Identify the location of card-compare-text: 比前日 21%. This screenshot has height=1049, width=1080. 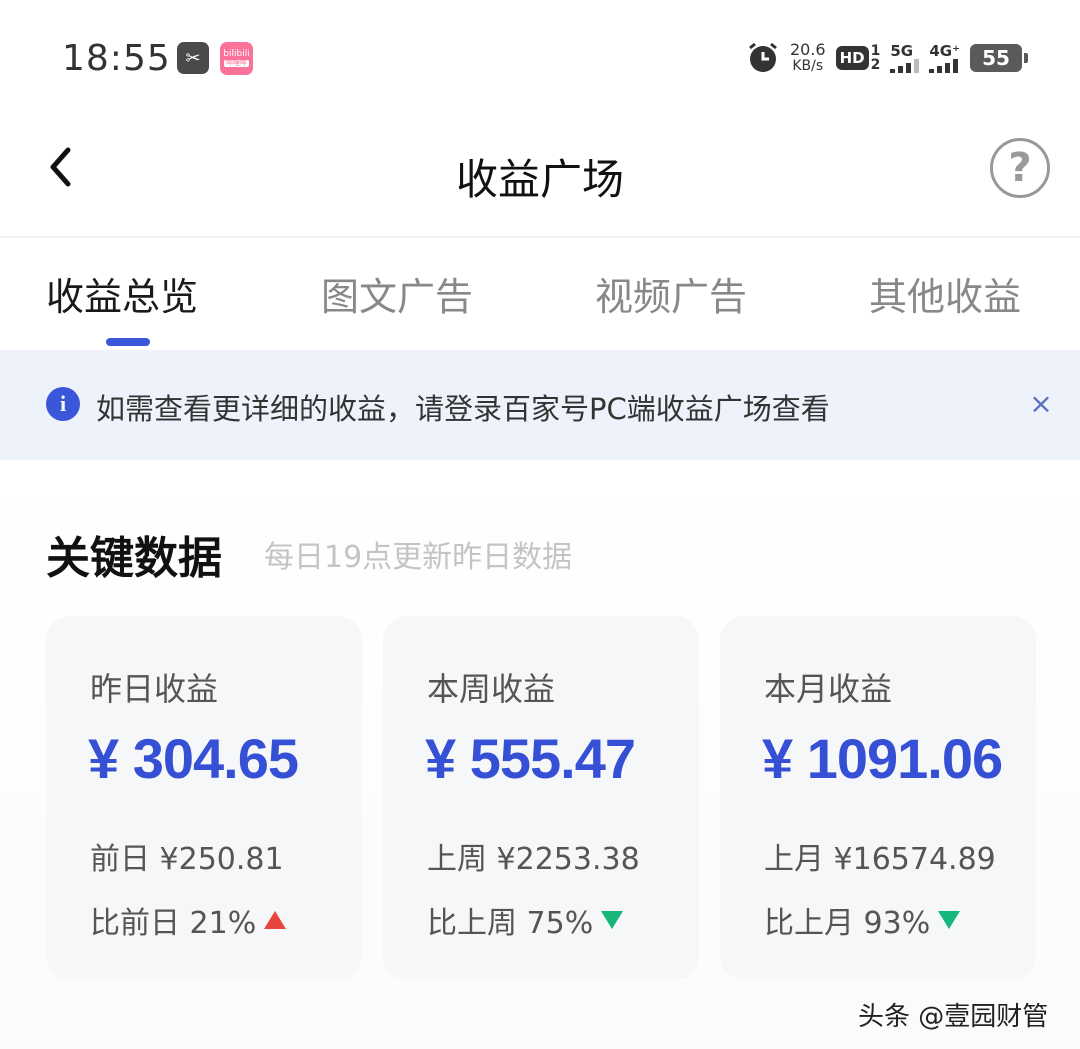
(173, 923).